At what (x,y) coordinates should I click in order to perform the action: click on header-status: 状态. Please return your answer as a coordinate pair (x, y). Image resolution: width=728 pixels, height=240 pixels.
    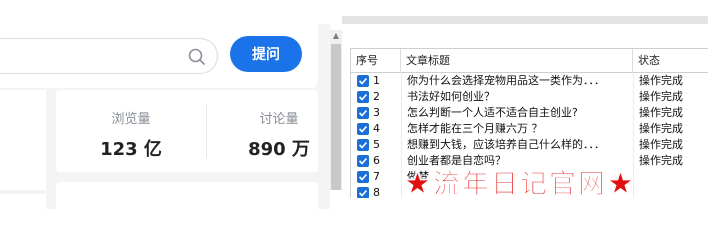
    Looking at the image, I should click on (670, 61).